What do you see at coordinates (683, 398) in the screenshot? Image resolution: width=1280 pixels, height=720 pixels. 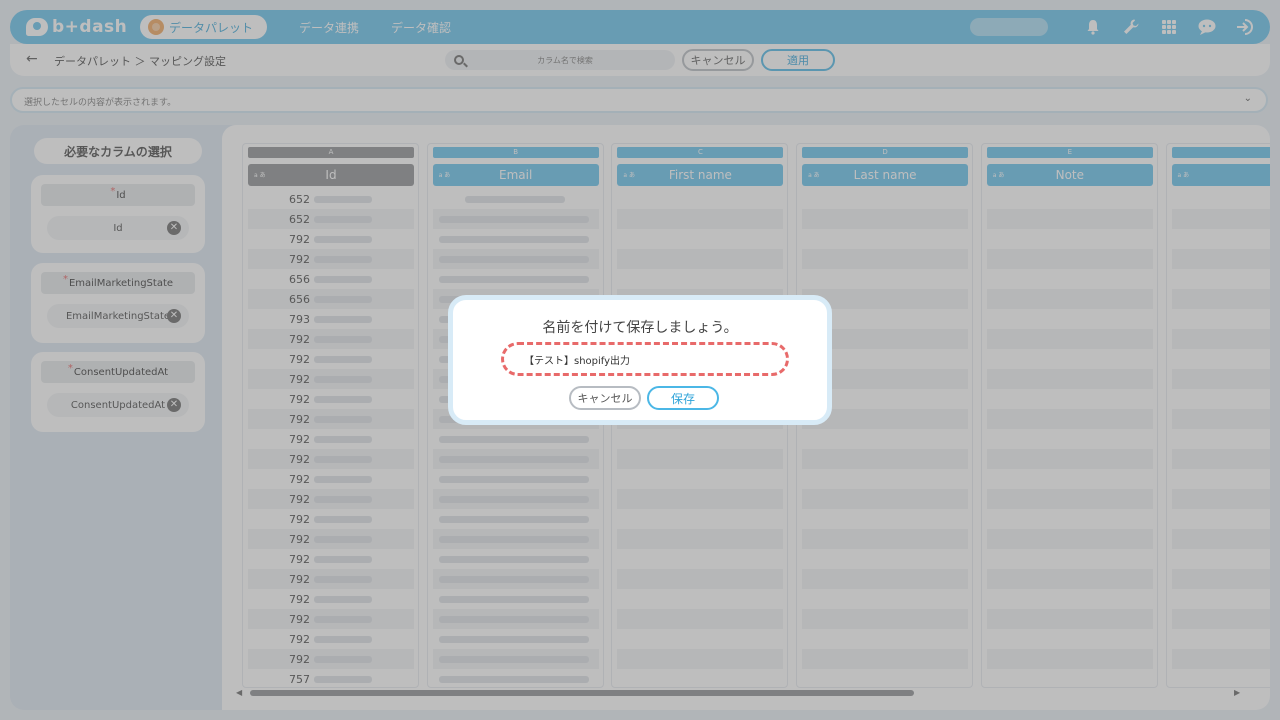 I see `dialog-save-button: 保存` at bounding box center [683, 398].